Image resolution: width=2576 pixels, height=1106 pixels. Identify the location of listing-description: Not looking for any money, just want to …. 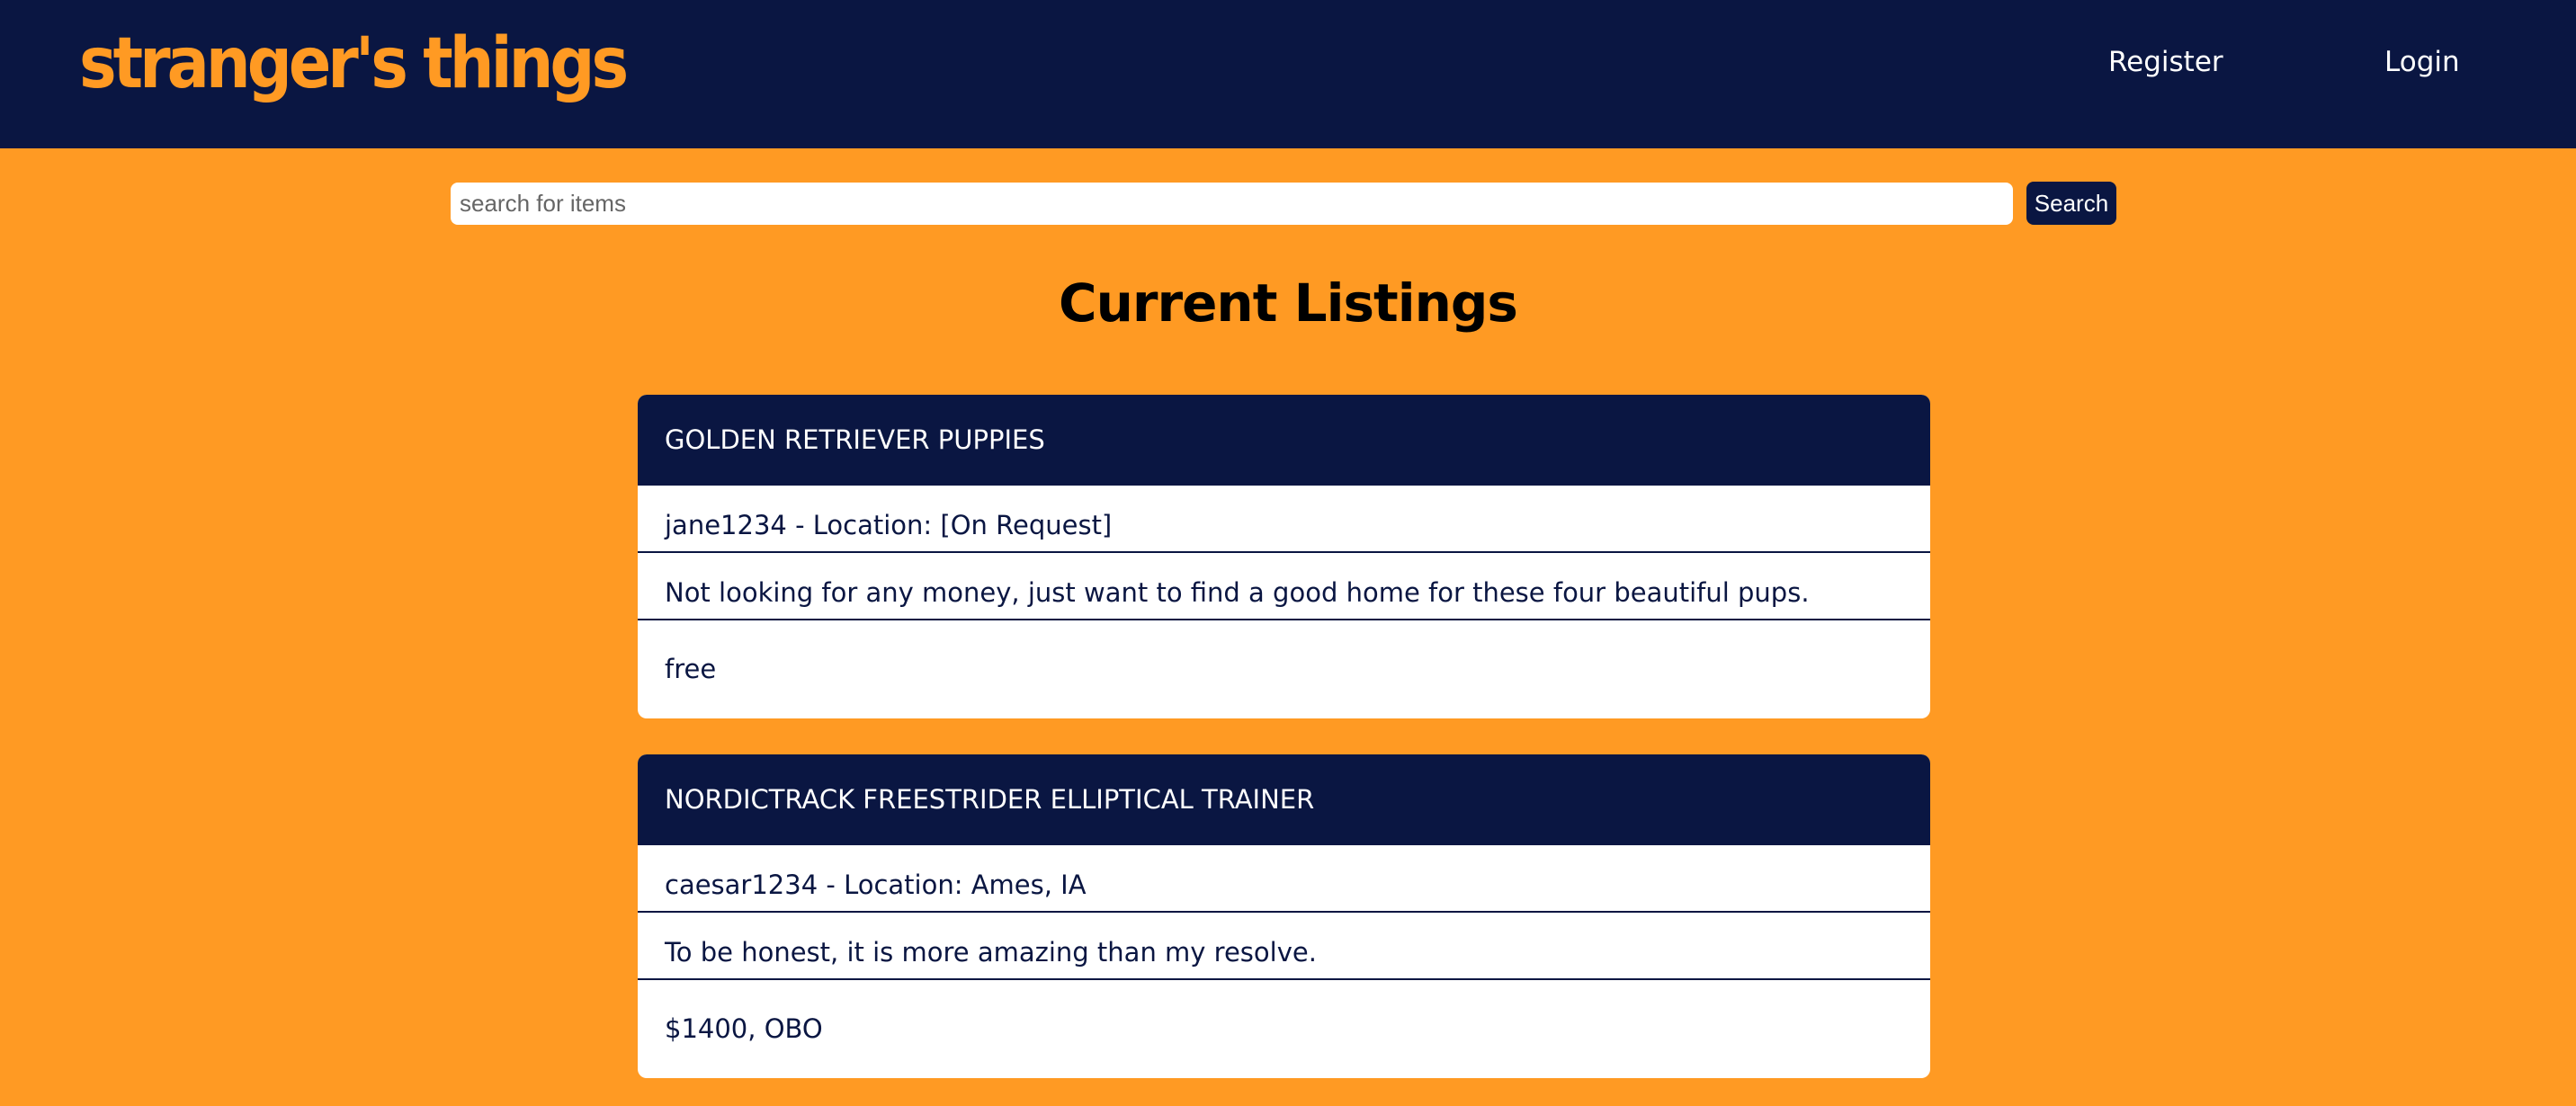
(1284, 586).